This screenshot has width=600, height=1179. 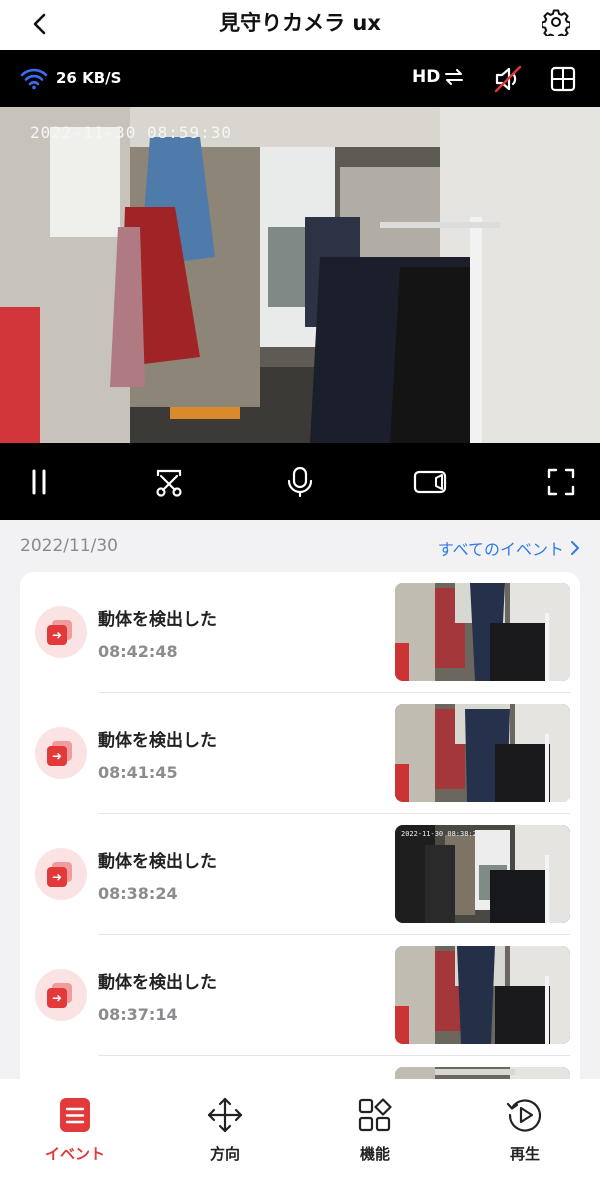 I want to click on gear-icon, so click(x=556, y=22).